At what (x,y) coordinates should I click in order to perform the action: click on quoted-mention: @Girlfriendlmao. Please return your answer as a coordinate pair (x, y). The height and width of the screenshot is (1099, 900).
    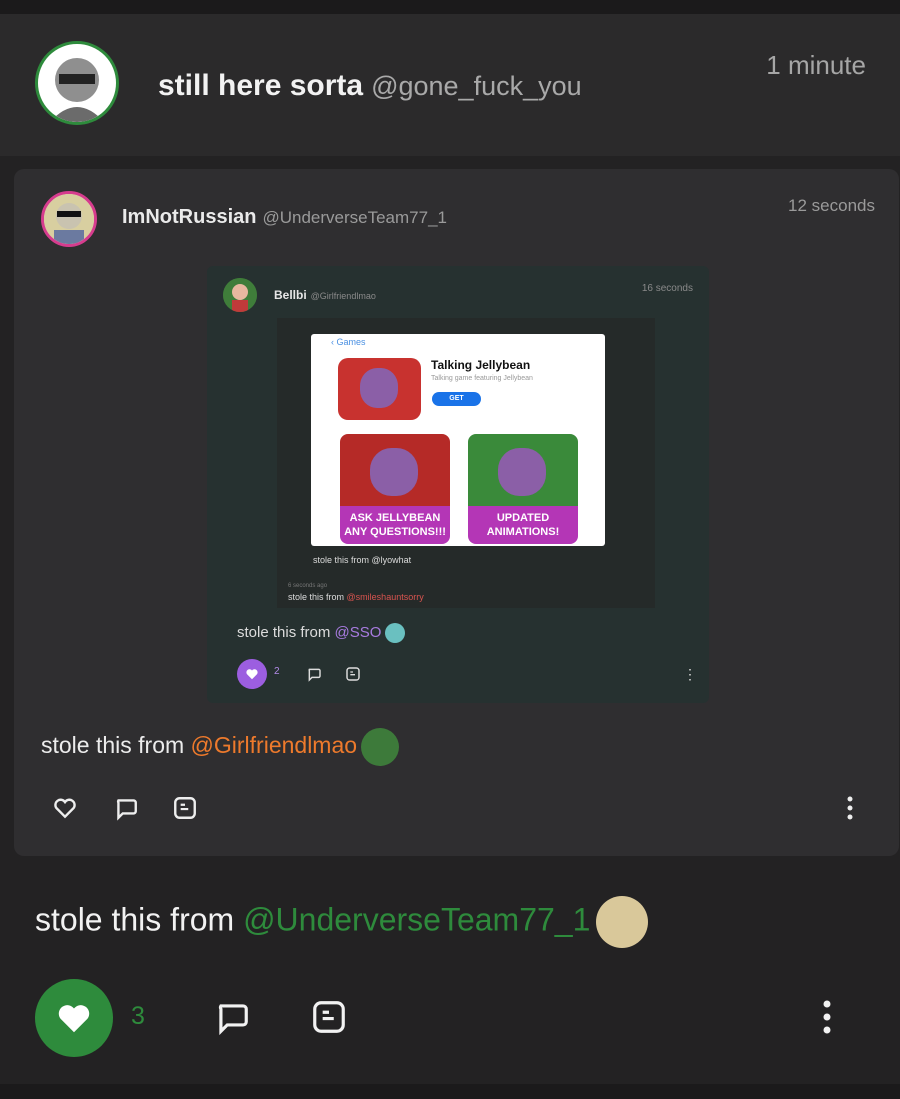
    Looking at the image, I should click on (274, 745).